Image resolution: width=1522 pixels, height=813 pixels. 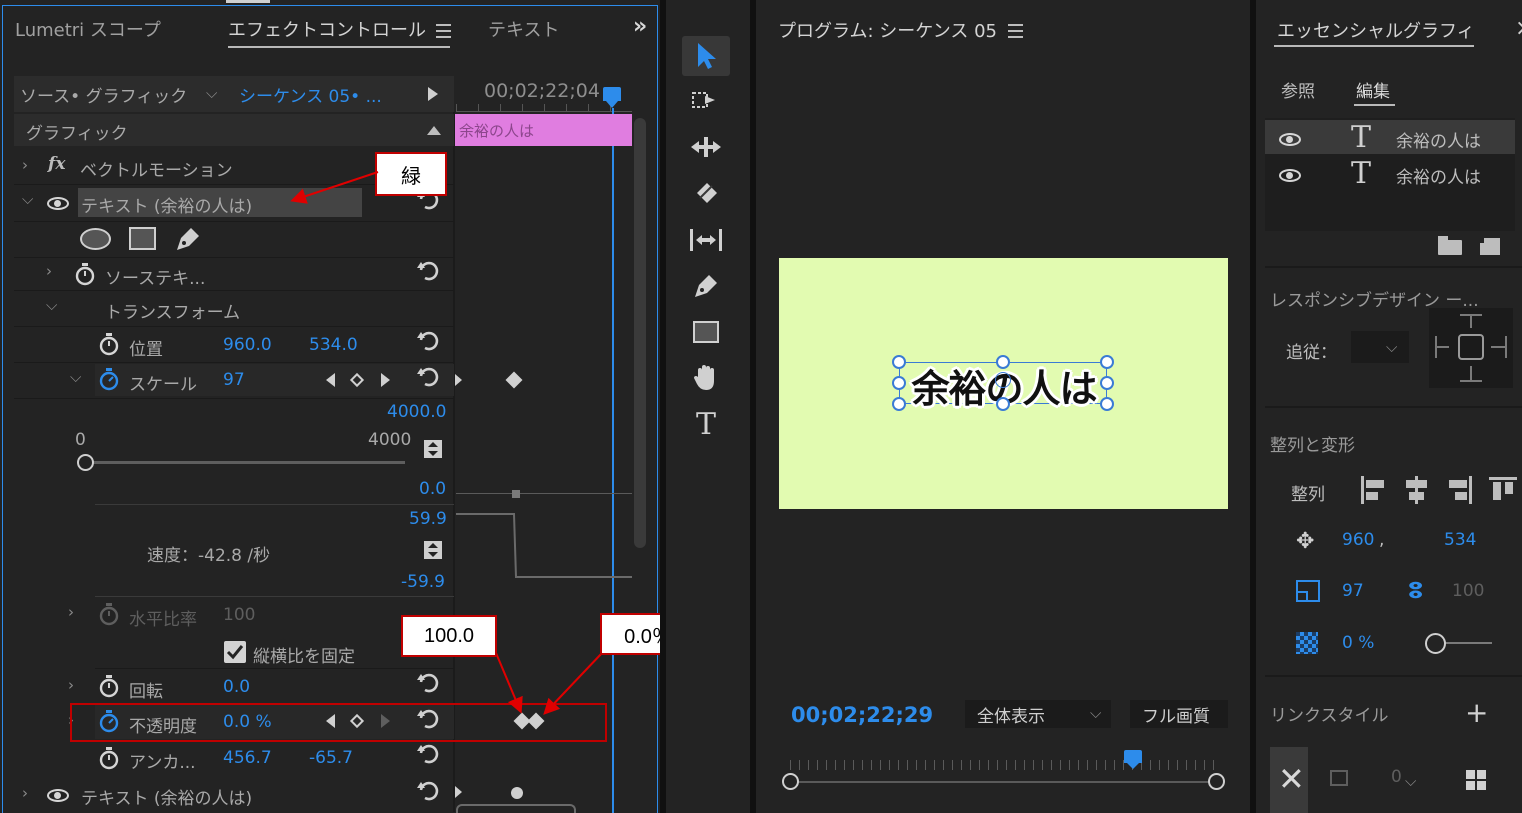 I want to click on pin-left-icon, so click(x=1442, y=347).